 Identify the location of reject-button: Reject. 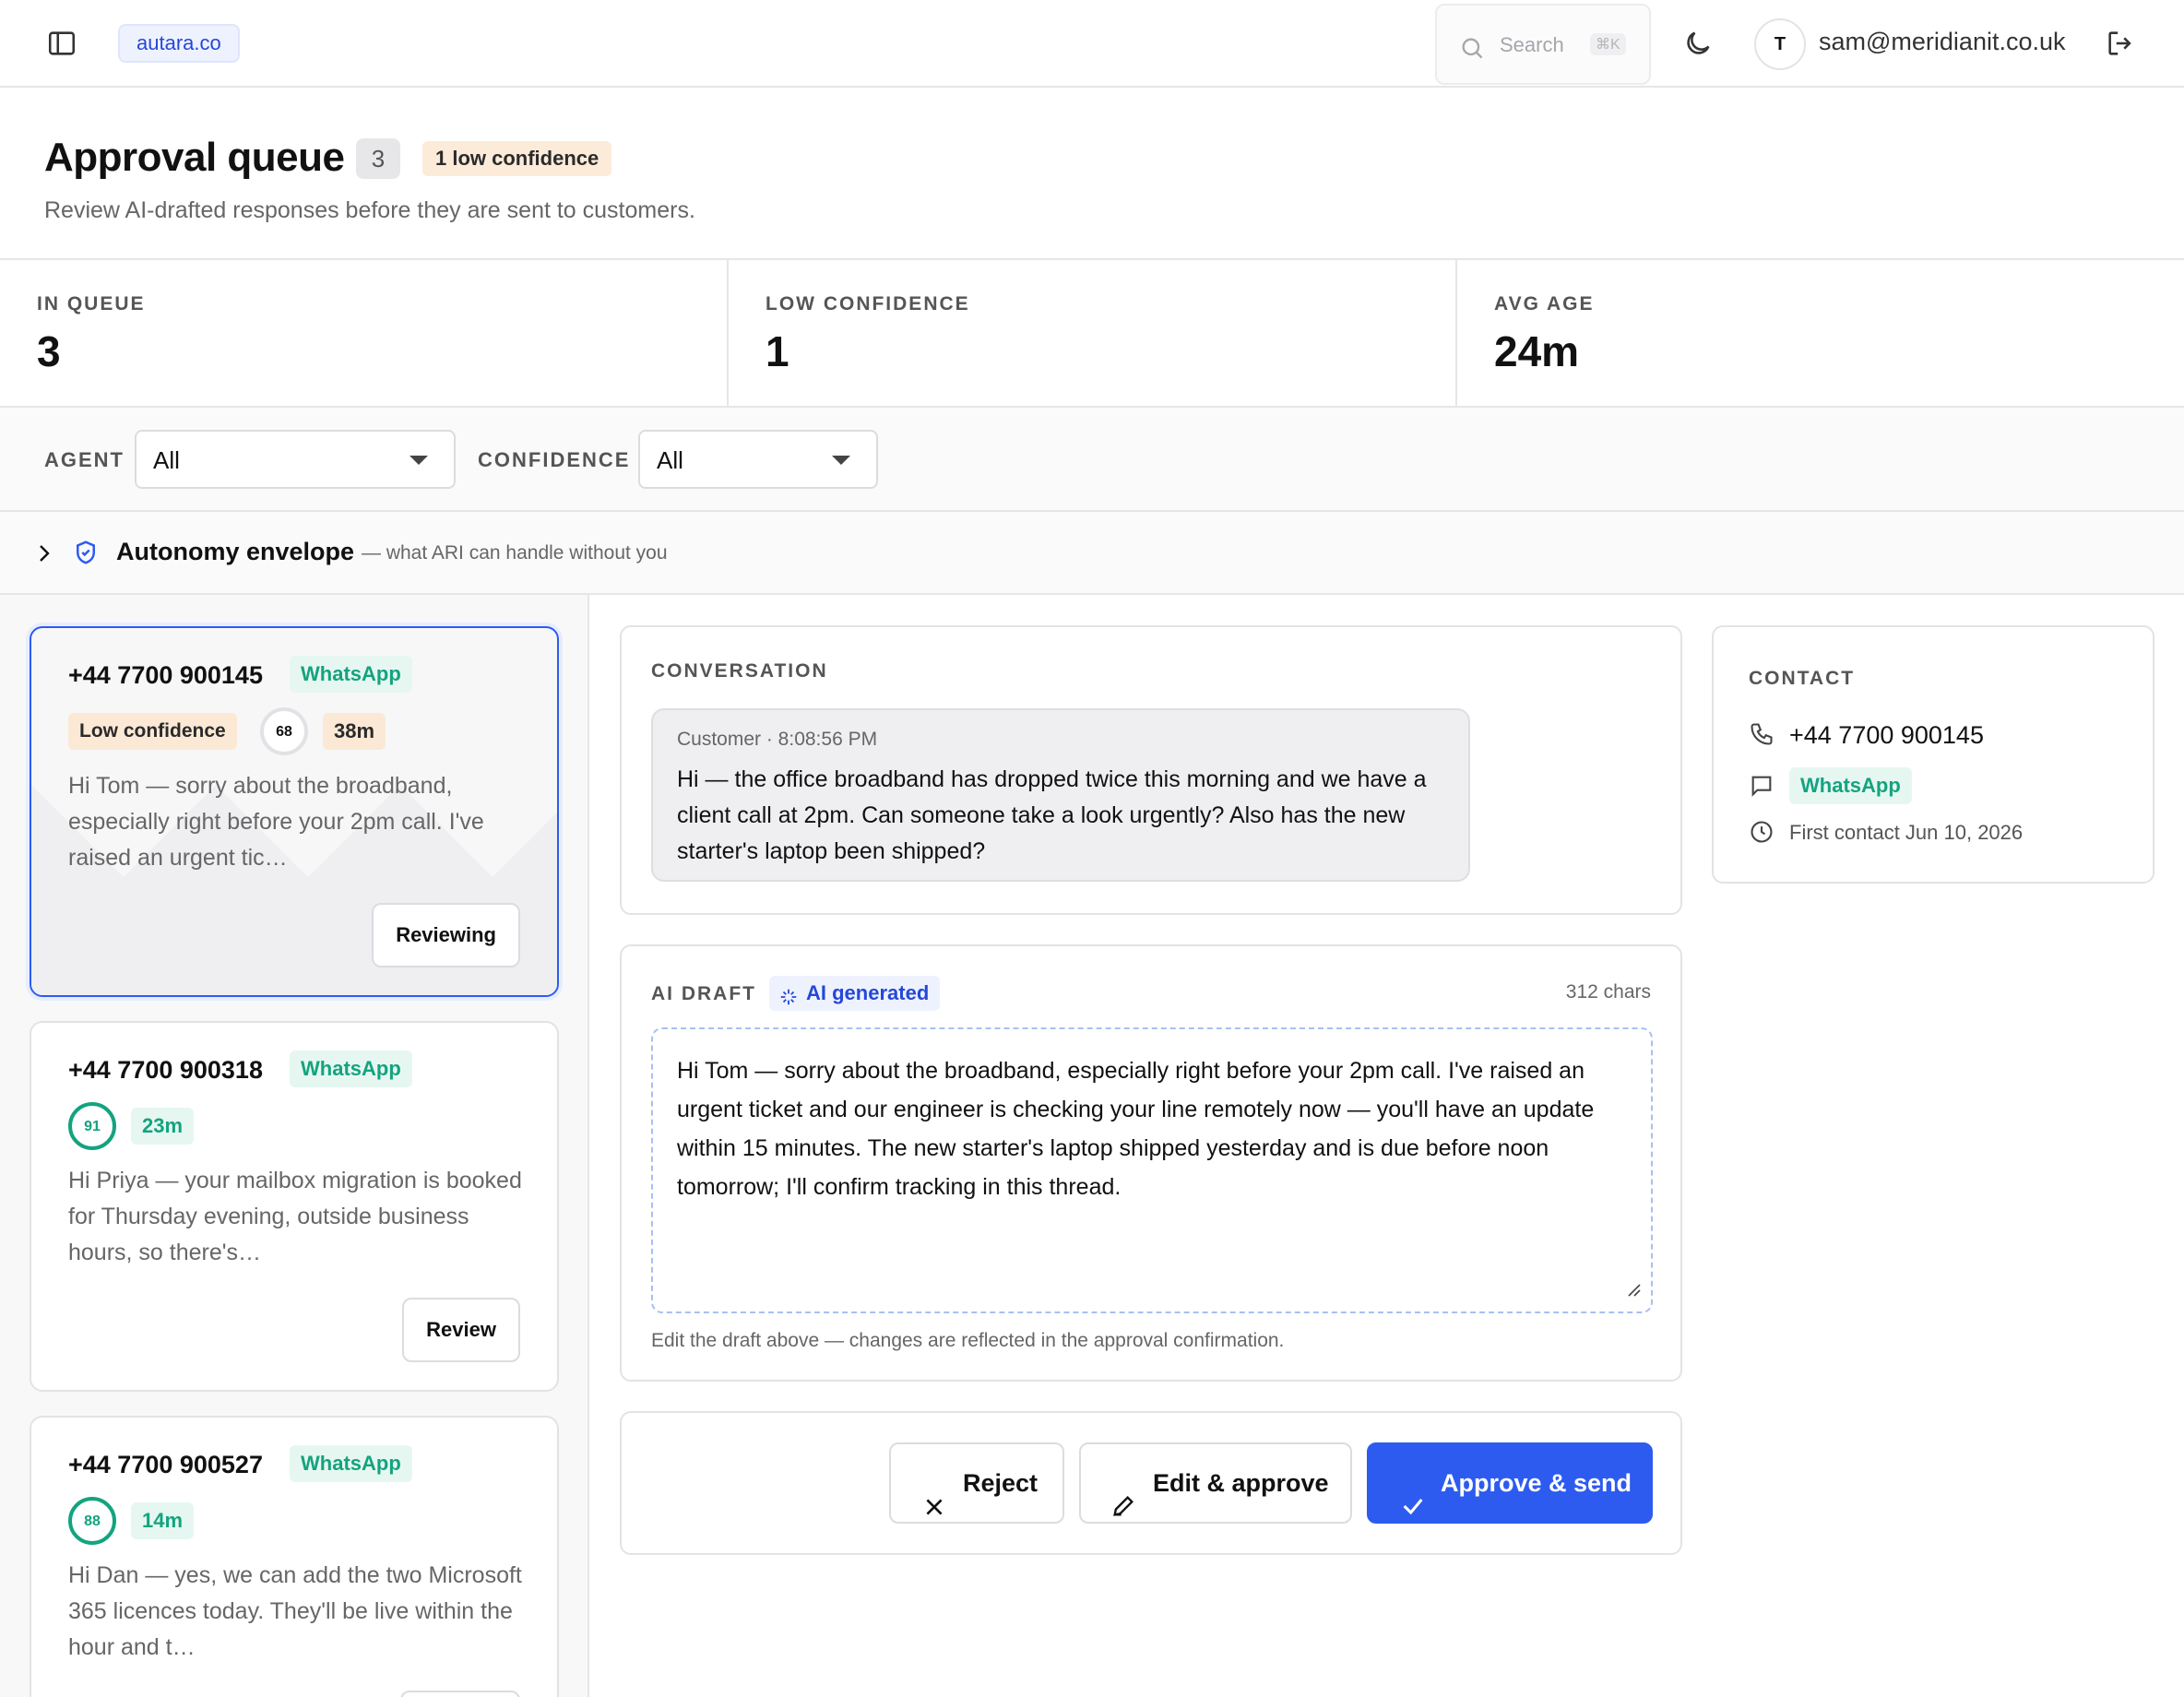
(976, 1483).